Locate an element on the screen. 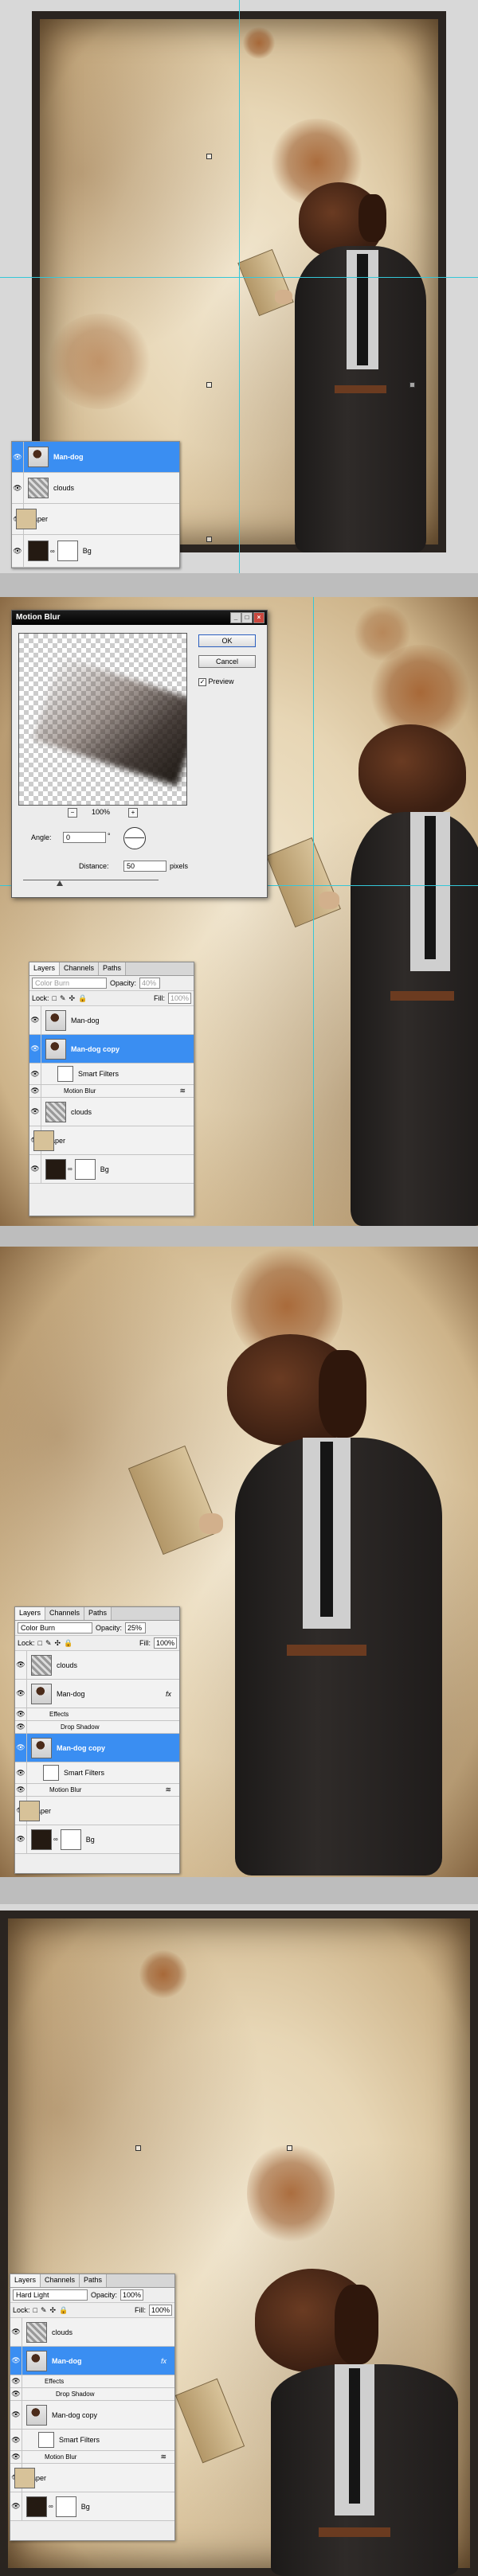  ok-button: OK is located at coordinates (227, 640).